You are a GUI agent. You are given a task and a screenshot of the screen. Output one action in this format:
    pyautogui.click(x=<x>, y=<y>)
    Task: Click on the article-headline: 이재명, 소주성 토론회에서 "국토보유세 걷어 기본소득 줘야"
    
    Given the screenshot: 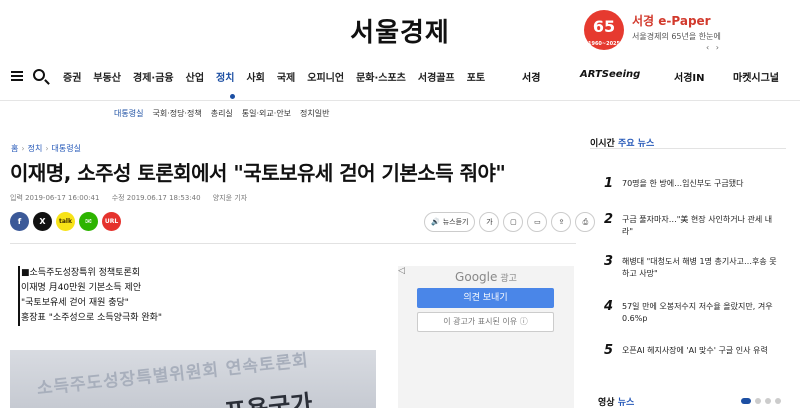 What is the action you would take?
    pyautogui.click(x=258, y=173)
    